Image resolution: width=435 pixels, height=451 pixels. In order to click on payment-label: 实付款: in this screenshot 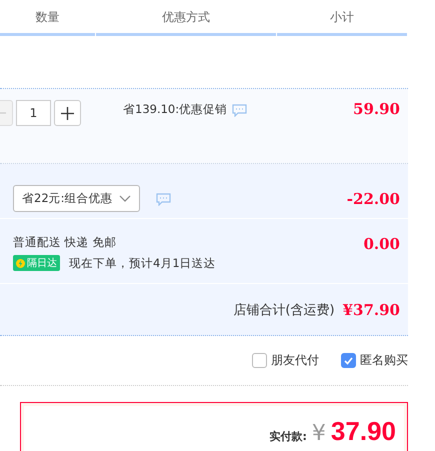, I will do `click(288, 436)`.